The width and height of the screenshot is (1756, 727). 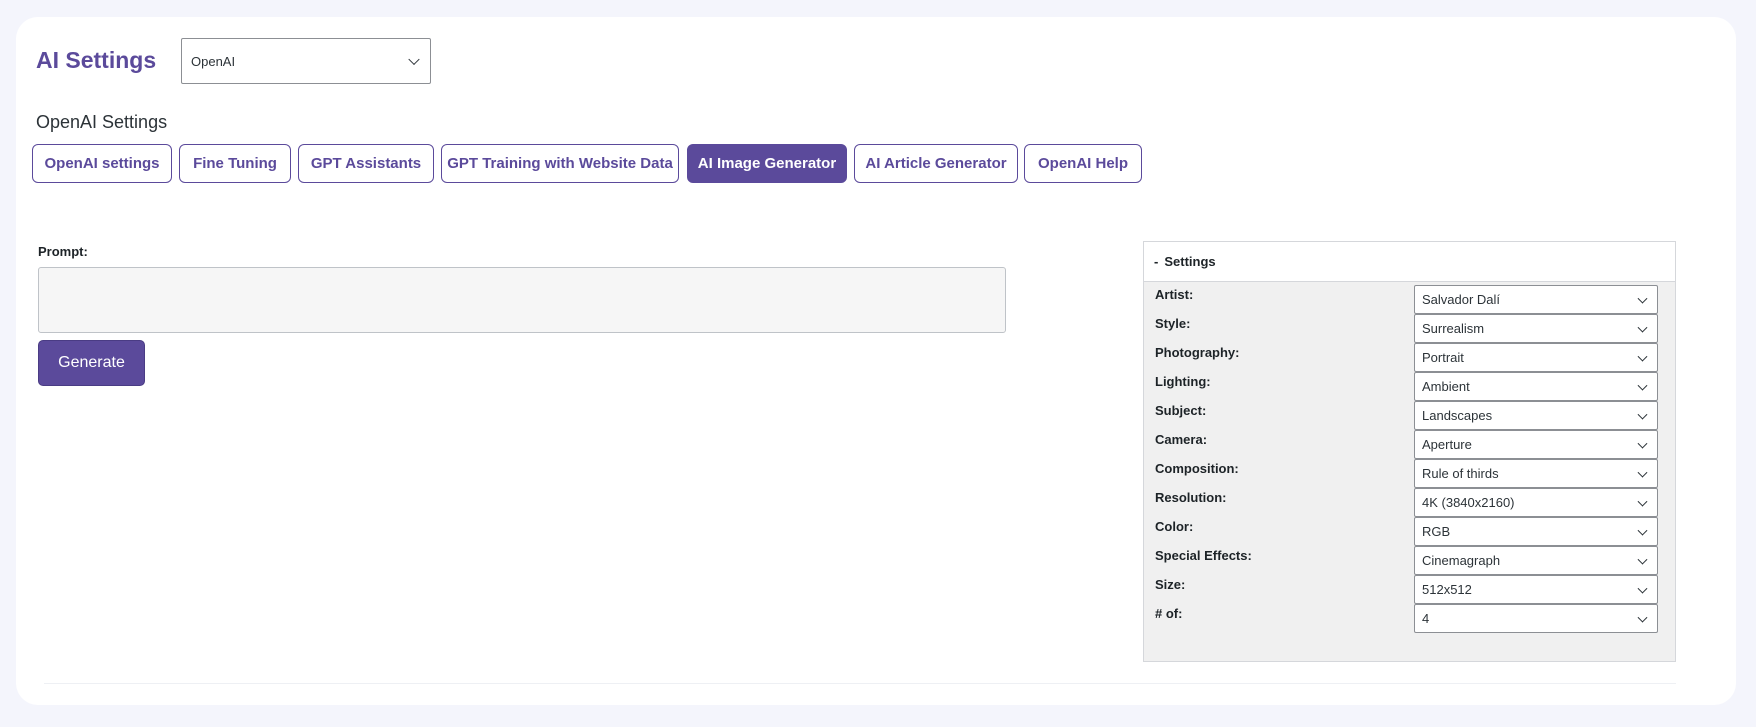 I want to click on tab-ai-image-generator: AI Image Generator, so click(x=767, y=163).